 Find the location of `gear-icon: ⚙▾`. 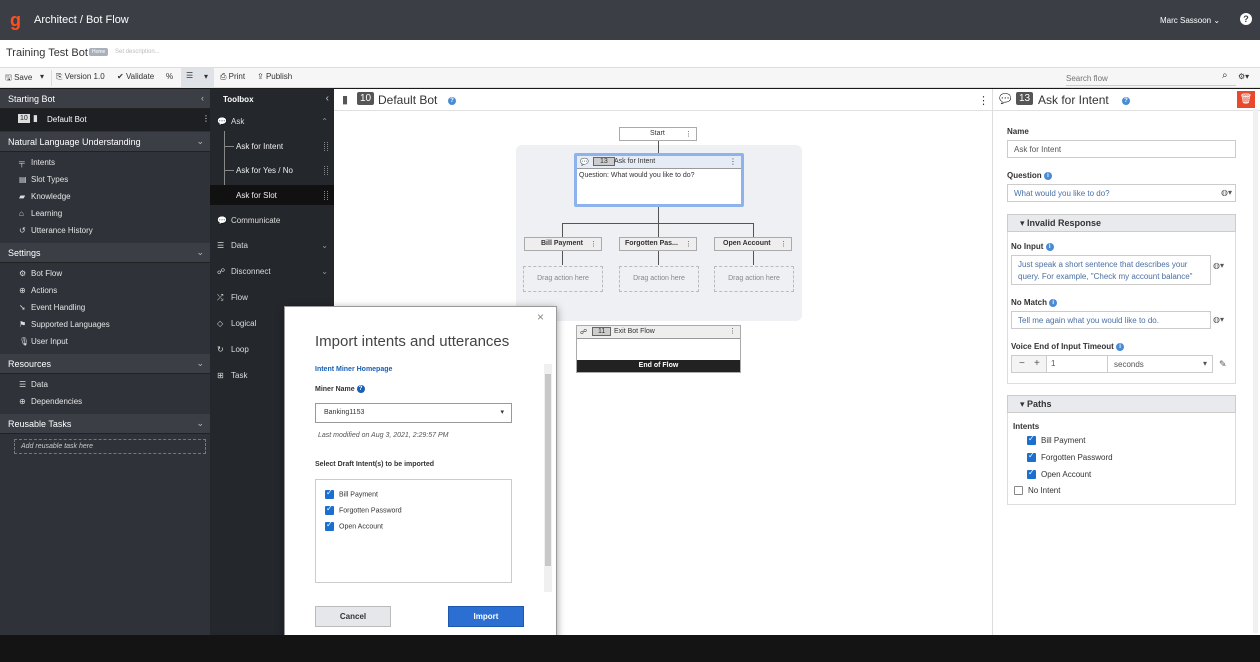

gear-icon: ⚙▾ is located at coordinates (1243, 76).